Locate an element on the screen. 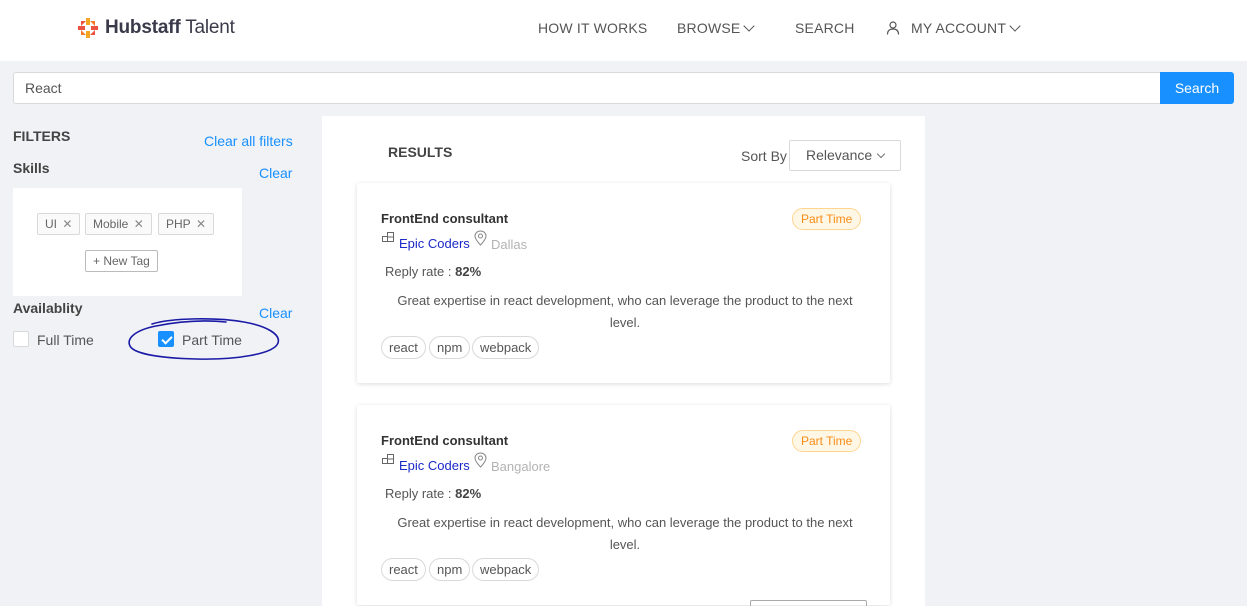 The height and width of the screenshot is (606, 1247). nav-how-it-works: HOW IT WORKS is located at coordinates (592, 28).